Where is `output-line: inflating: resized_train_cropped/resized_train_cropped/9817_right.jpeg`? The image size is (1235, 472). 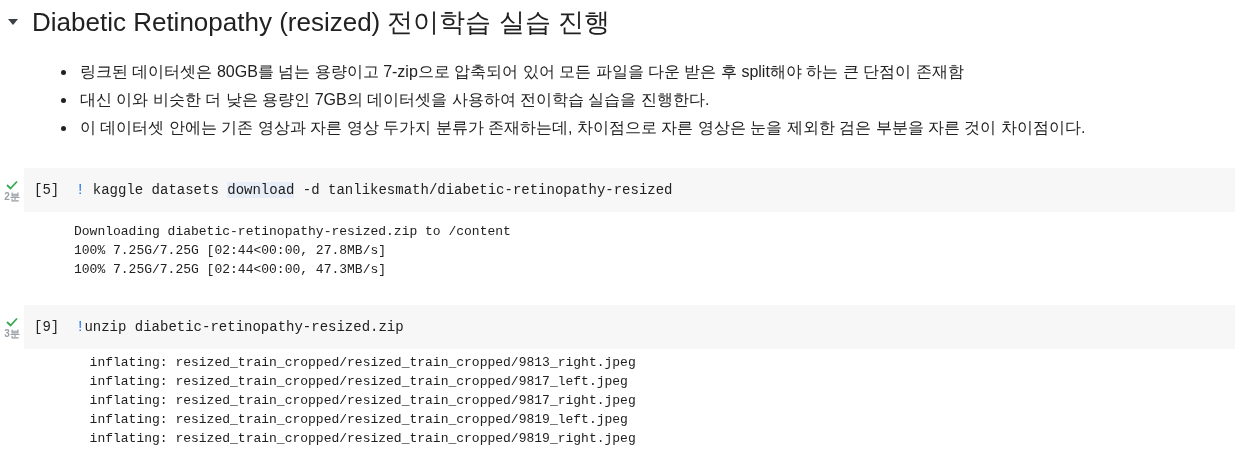 output-line: inflating: resized_train_cropped/resized_train_cropped/9817_right.jpeg is located at coordinates (362, 401).